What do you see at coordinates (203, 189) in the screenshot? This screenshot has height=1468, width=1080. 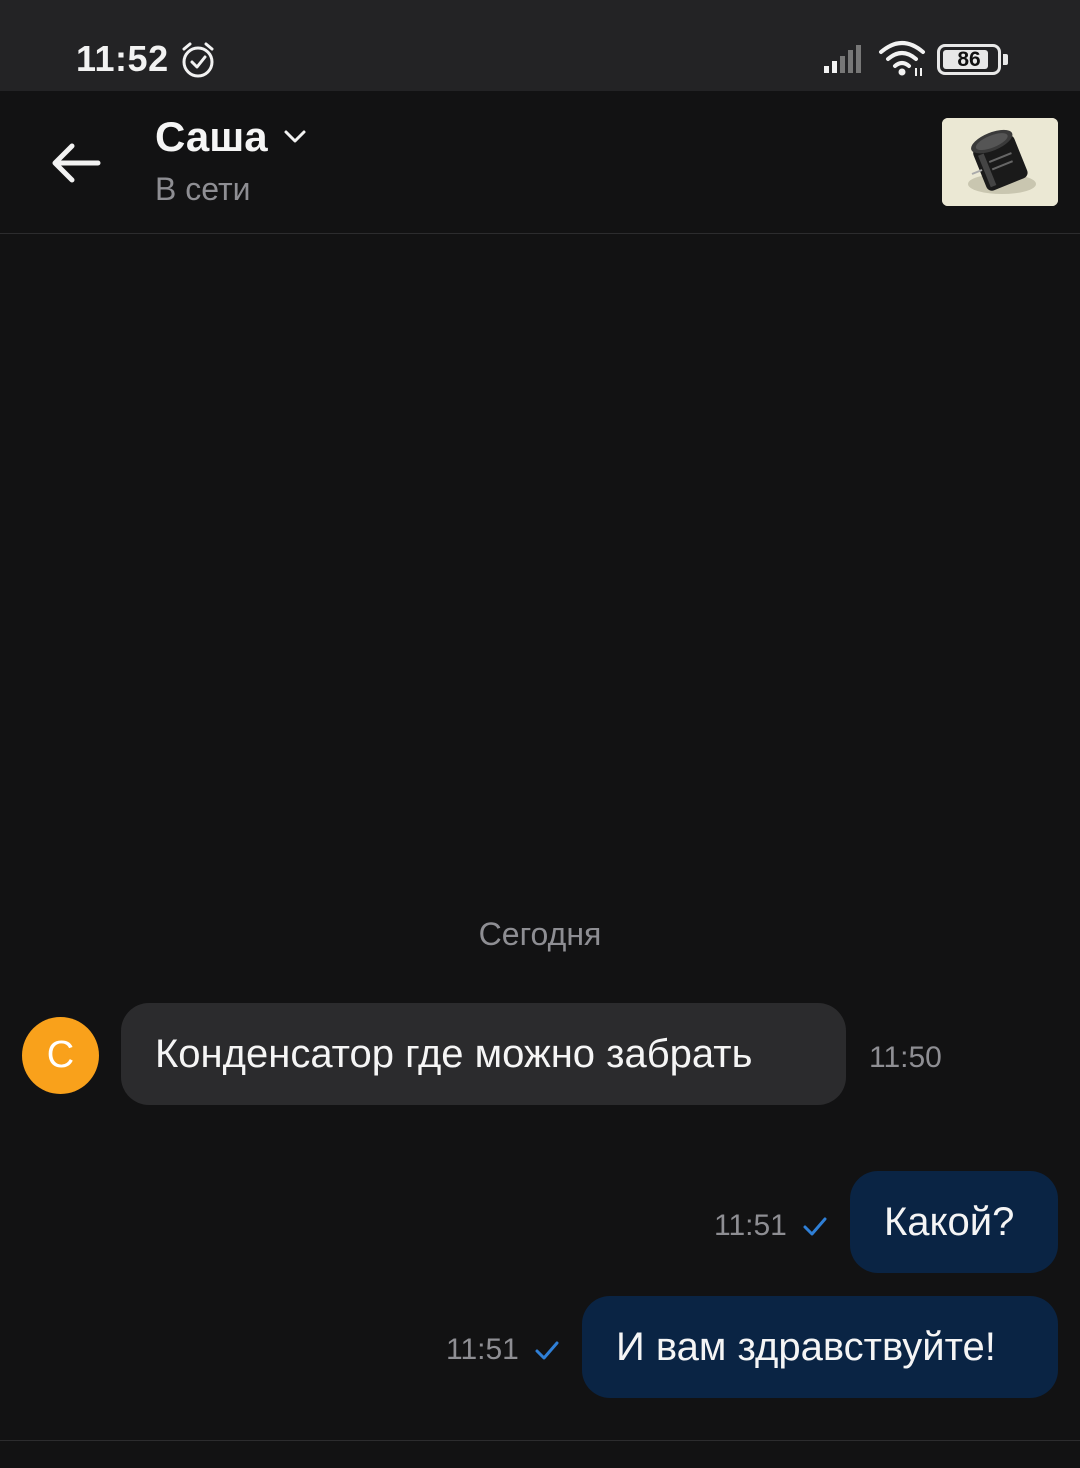 I see `contact-status: В сети` at bounding box center [203, 189].